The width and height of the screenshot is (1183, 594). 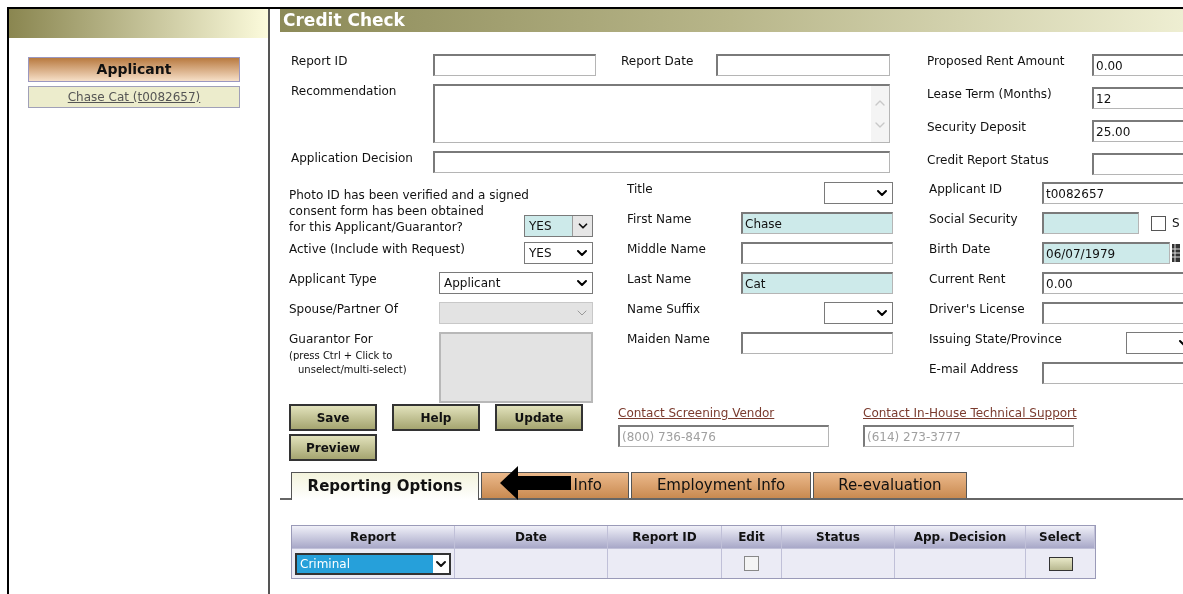 I want to click on calendar-icon, so click(x=1176, y=253).